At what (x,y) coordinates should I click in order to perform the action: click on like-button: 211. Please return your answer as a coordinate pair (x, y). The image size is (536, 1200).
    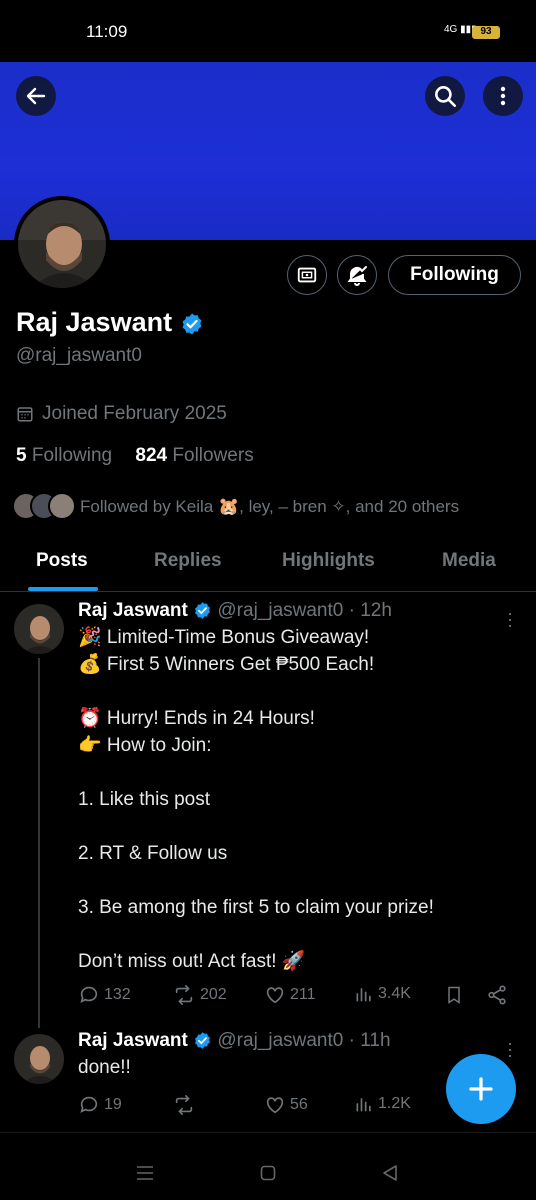
    Looking at the image, I should click on (290, 995).